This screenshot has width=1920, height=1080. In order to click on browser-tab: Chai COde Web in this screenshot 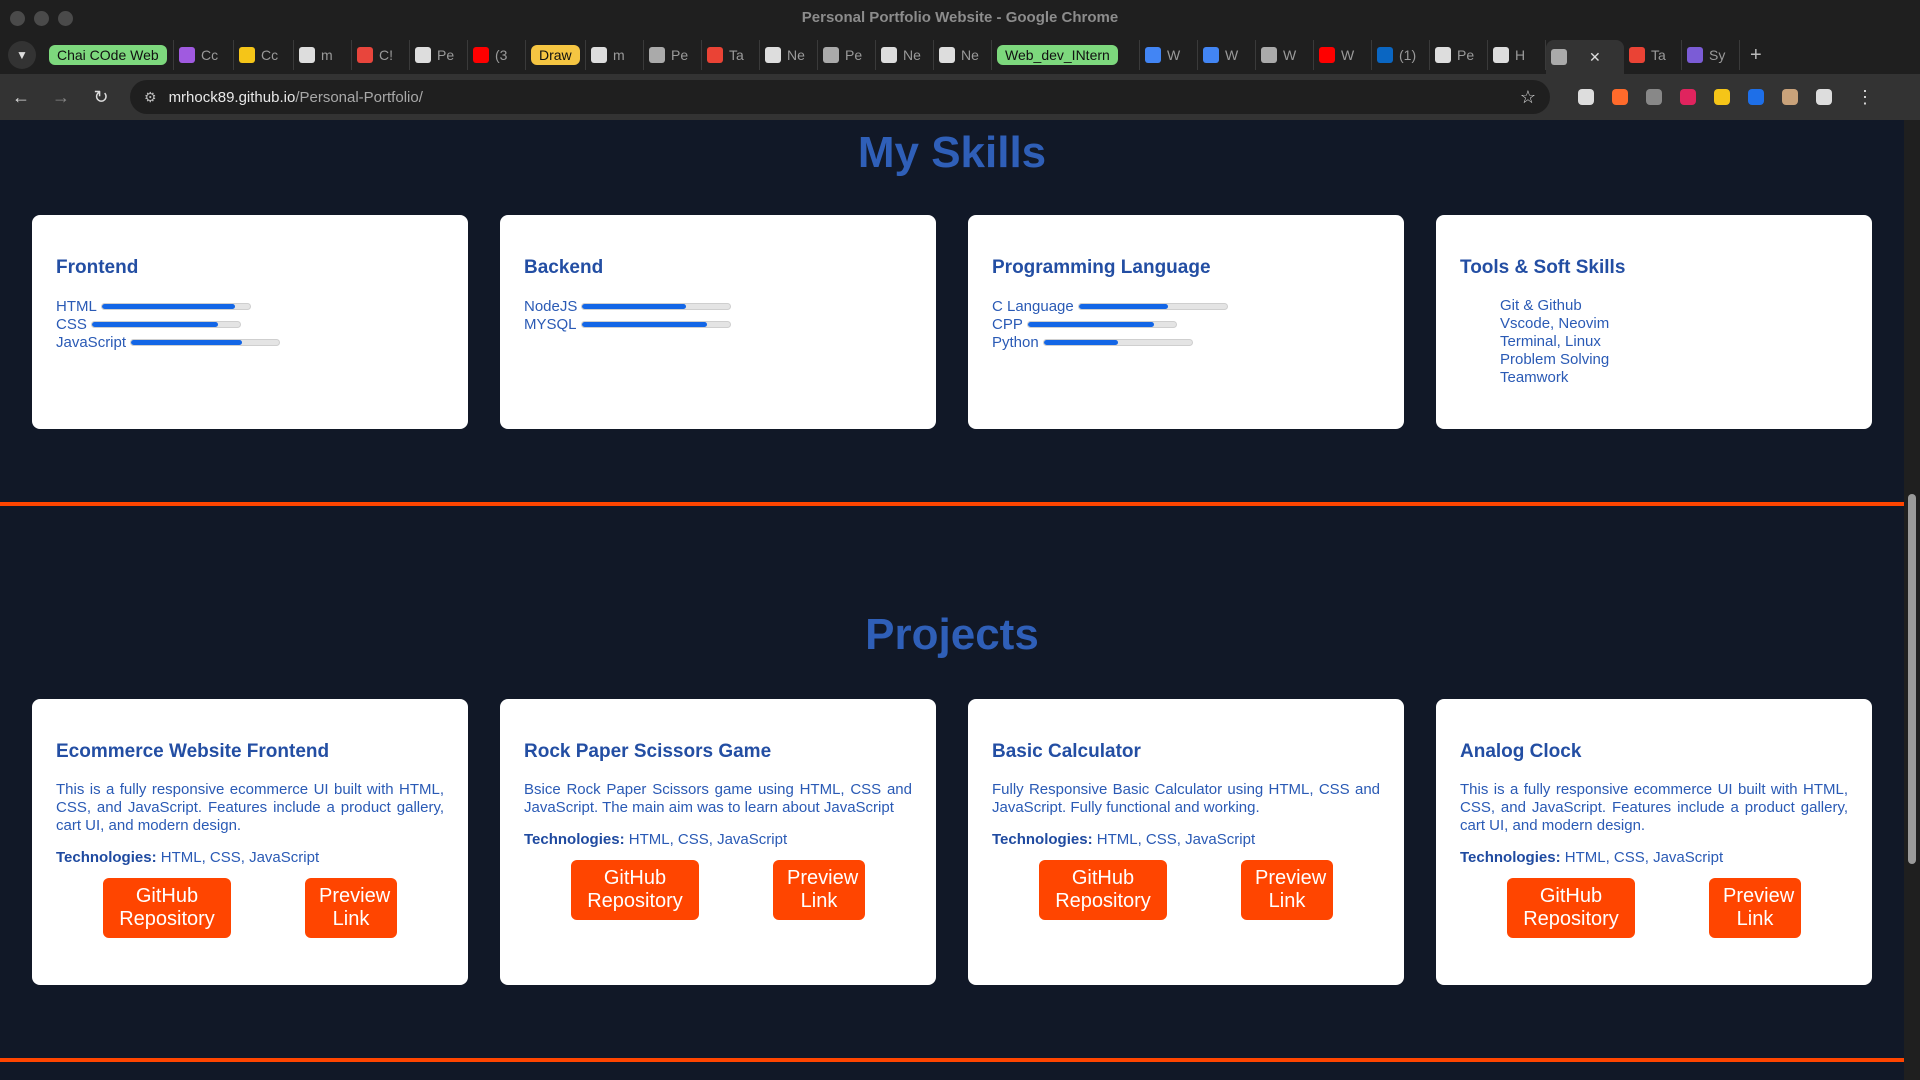, I will do `click(109, 55)`.